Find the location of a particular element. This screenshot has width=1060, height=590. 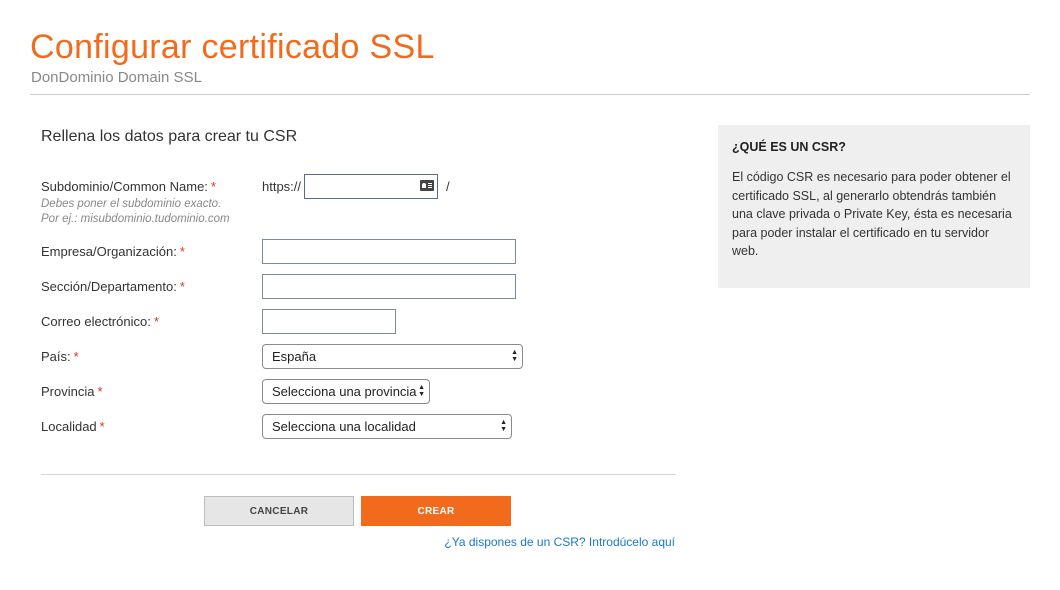

subdomain-hint: Debes poner el subdominio exacto. is located at coordinates (131, 204).